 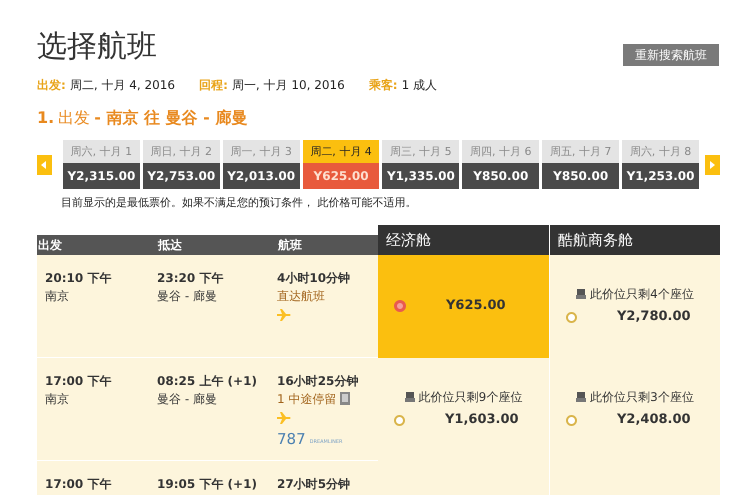 What do you see at coordinates (318, 381) in the screenshot?
I see `flight-duration: 16小时25分钟` at bounding box center [318, 381].